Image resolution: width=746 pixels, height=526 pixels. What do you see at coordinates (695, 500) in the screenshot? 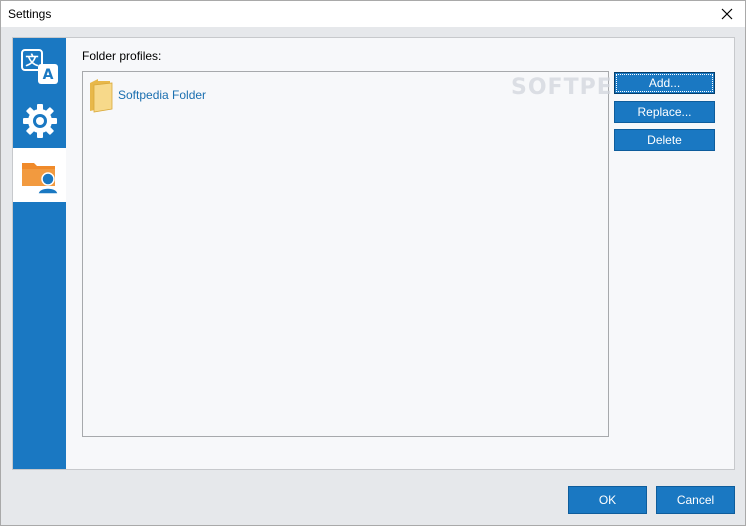
I see `cancel-button: Cancel` at bounding box center [695, 500].